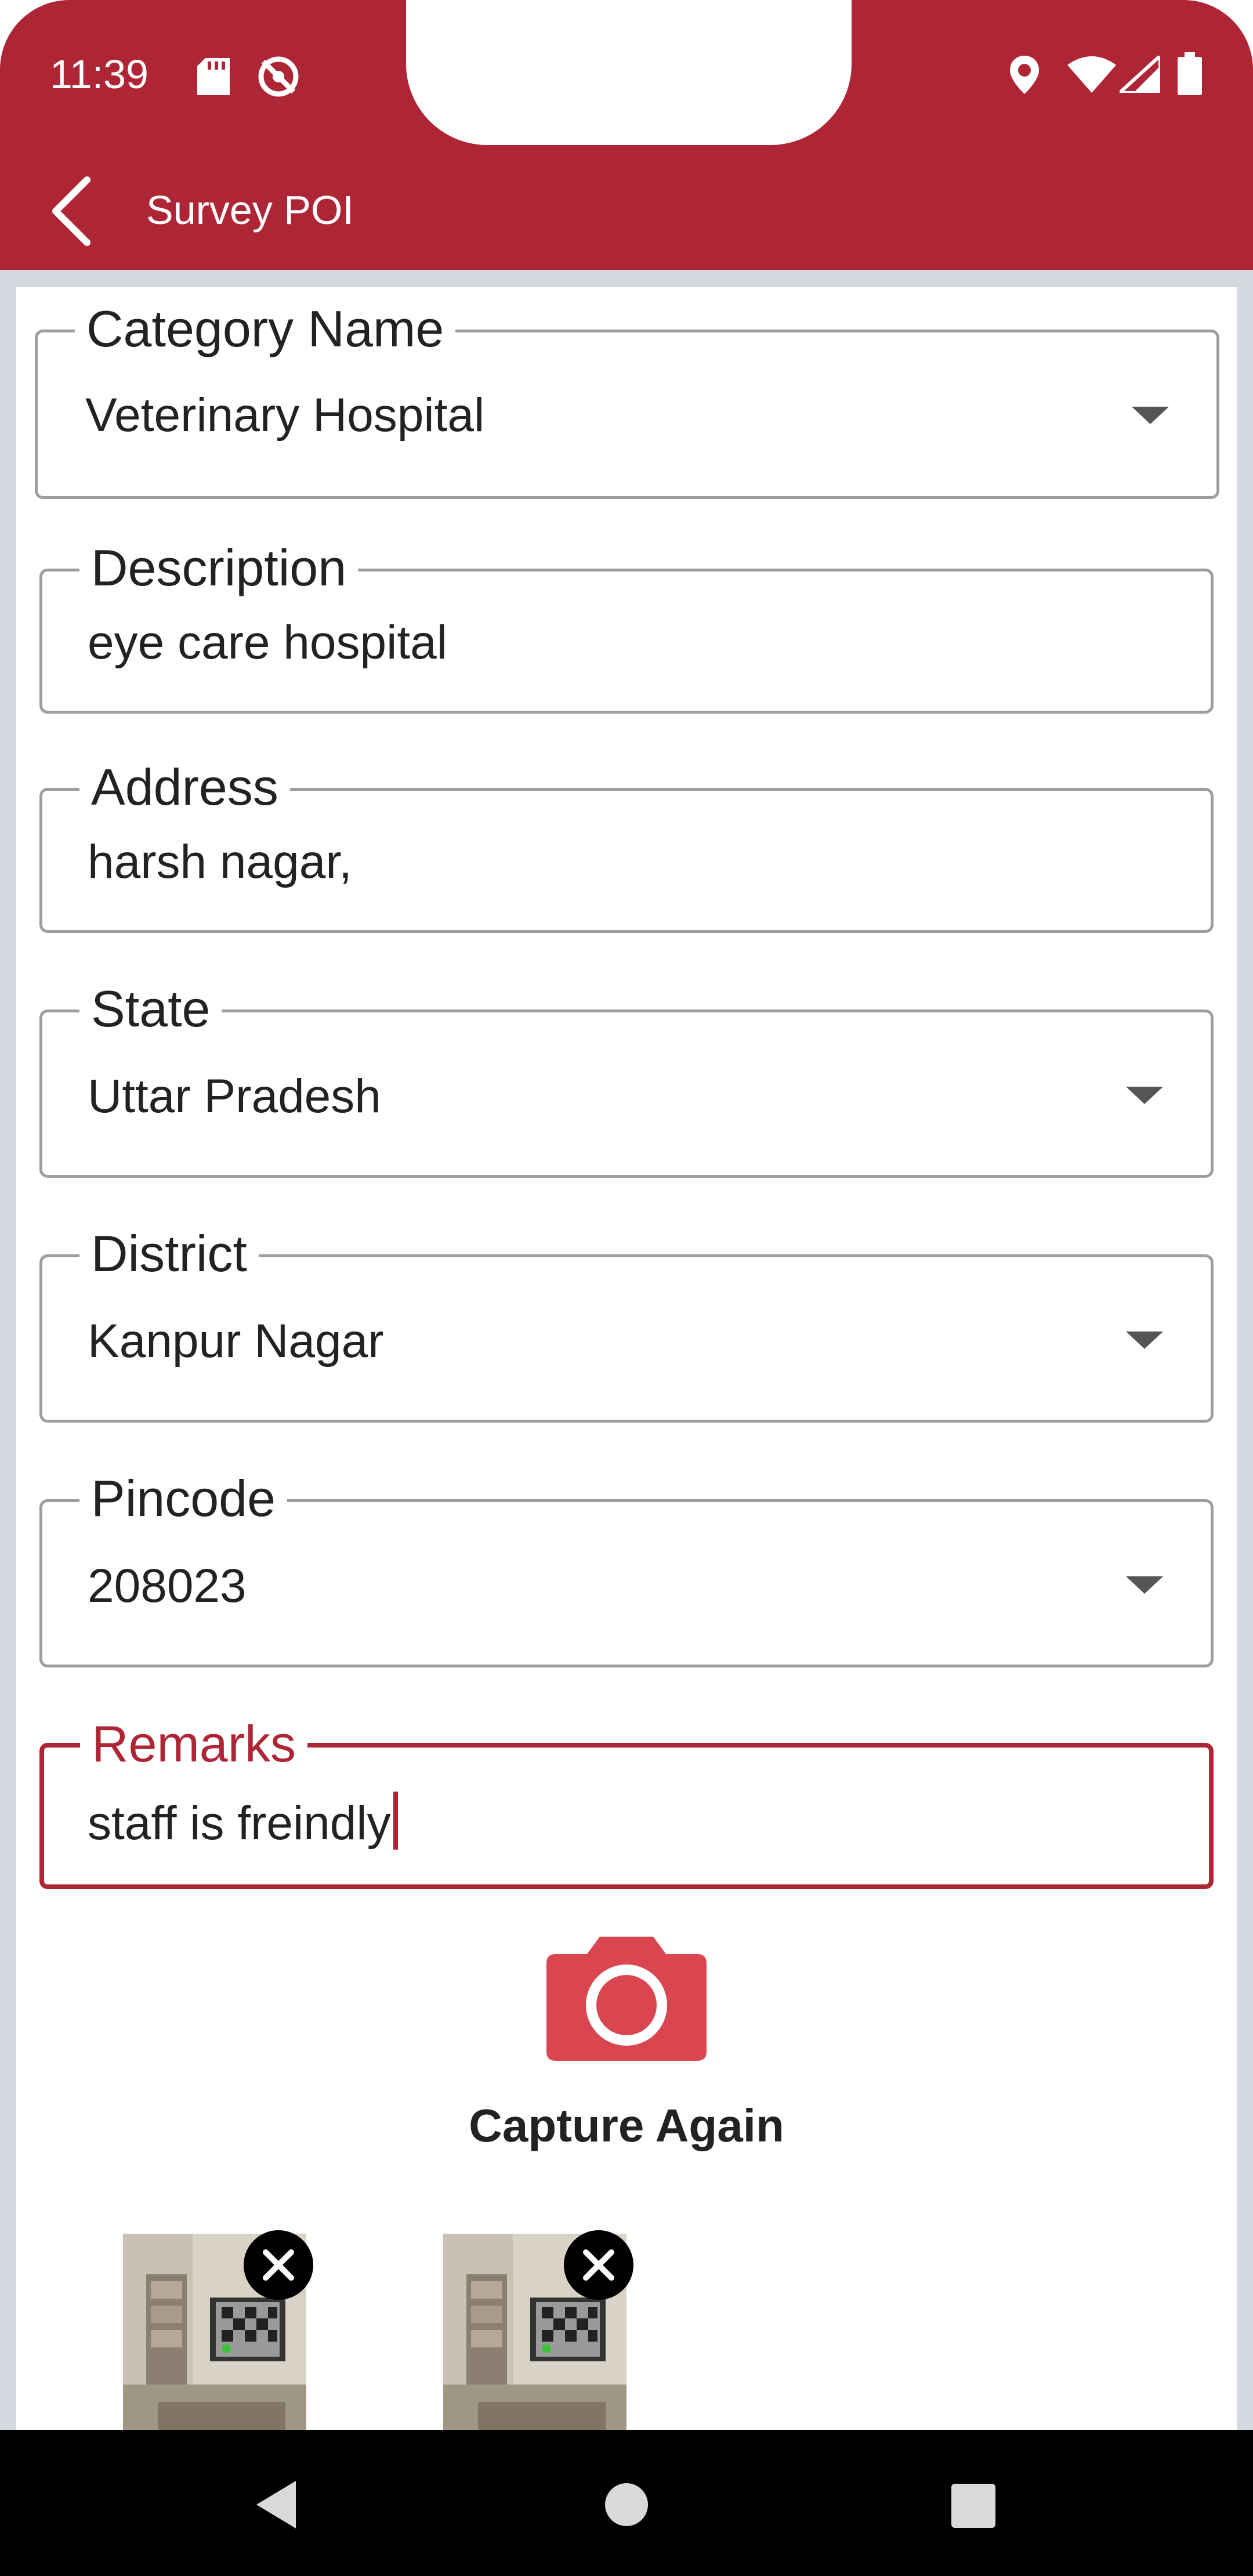  I want to click on camera-icon, so click(626, 1999).